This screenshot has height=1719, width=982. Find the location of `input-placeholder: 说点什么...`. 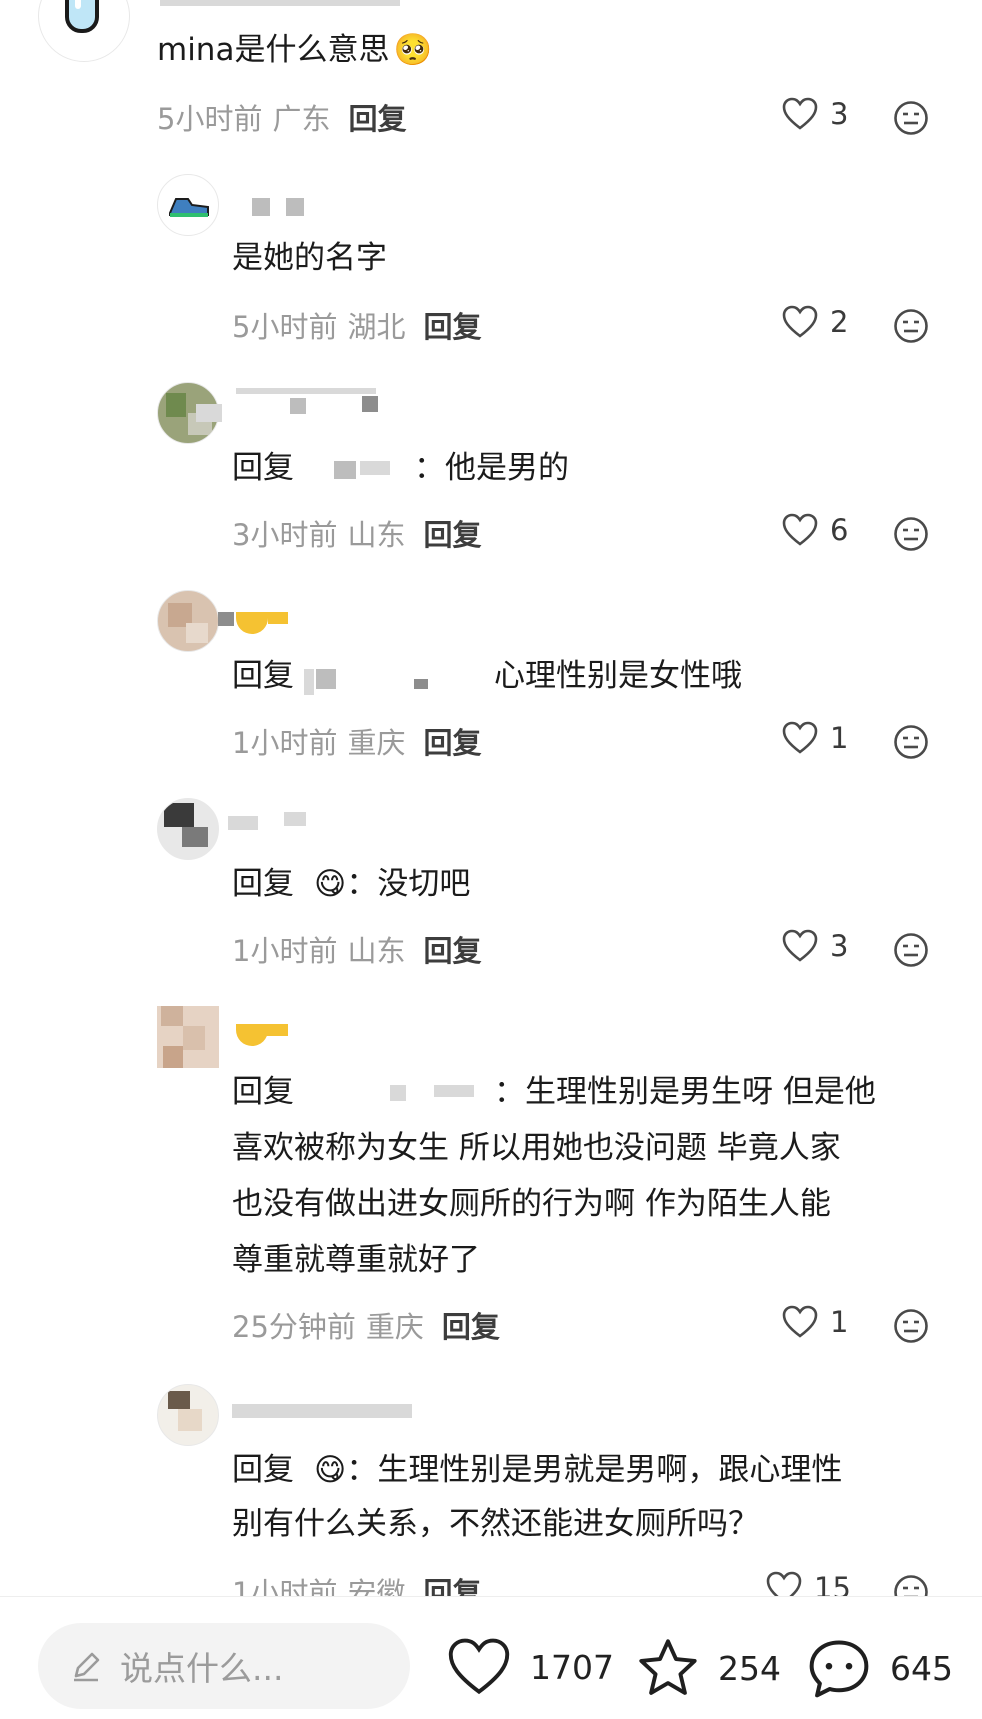

input-placeholder: 说点什么... is located at coordinates (202, 1668).